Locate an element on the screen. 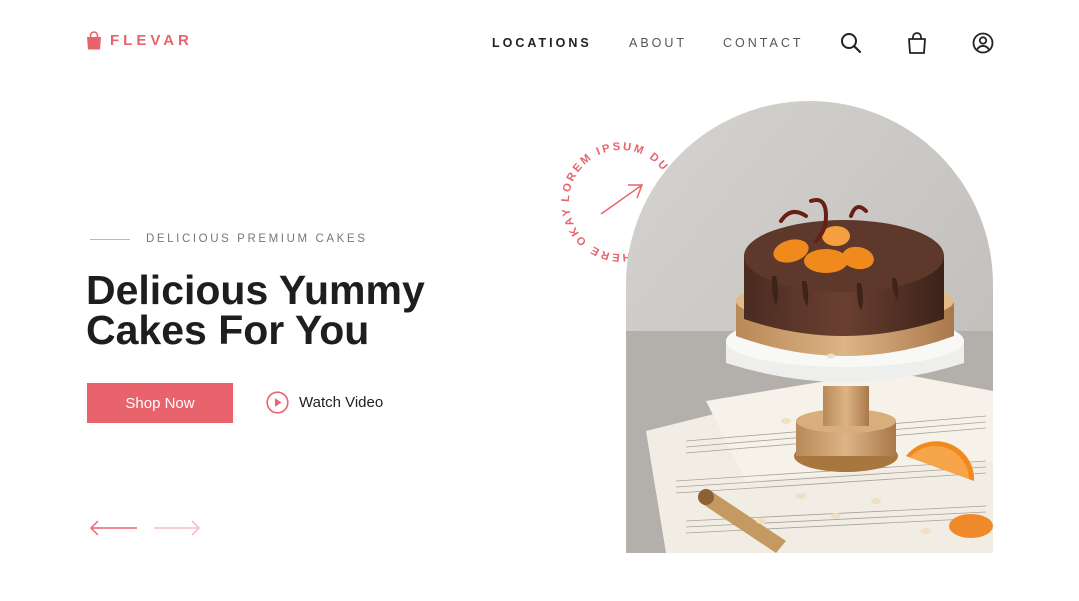  hero-eyebrow: DELICIOUS PREMIUM CAKES is located at coordinates (228, 239).